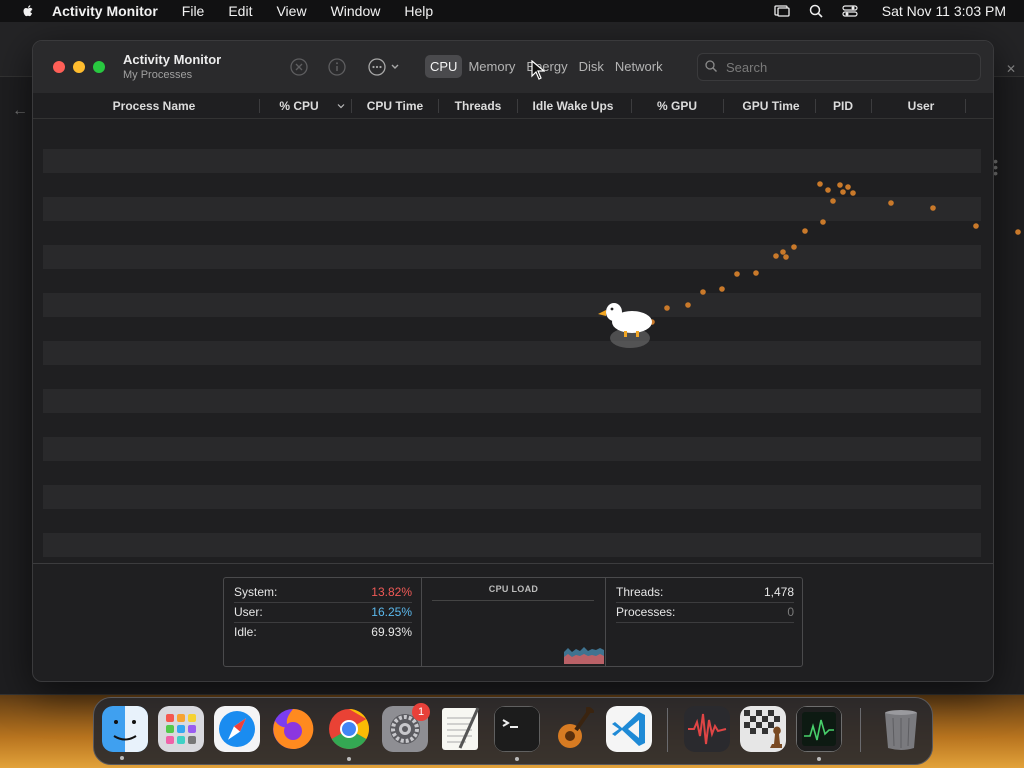 The height and width of the screenshot is (768, 1024). What do you see at coordinates (99, 67) in the screenshot?
I see `zoom-window-button` at bounding box center [99, 67].